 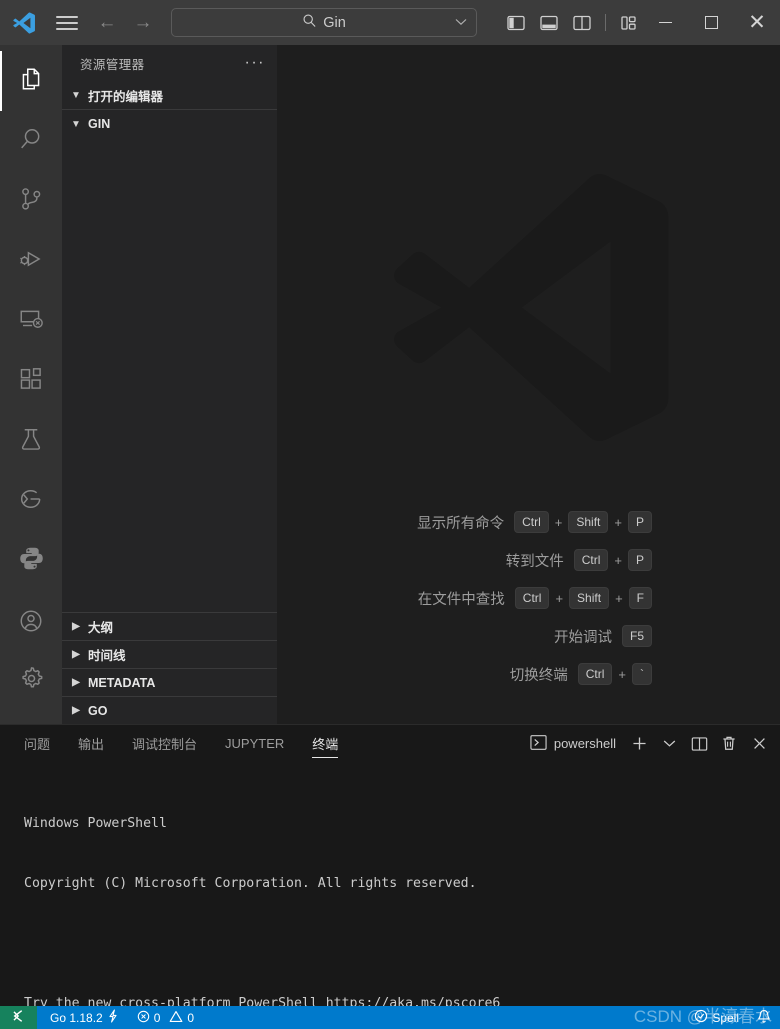 What do you see at coordinates (538, 744) in the screenshot?
I see `terminal-icon` at bounding box center [538, 744].